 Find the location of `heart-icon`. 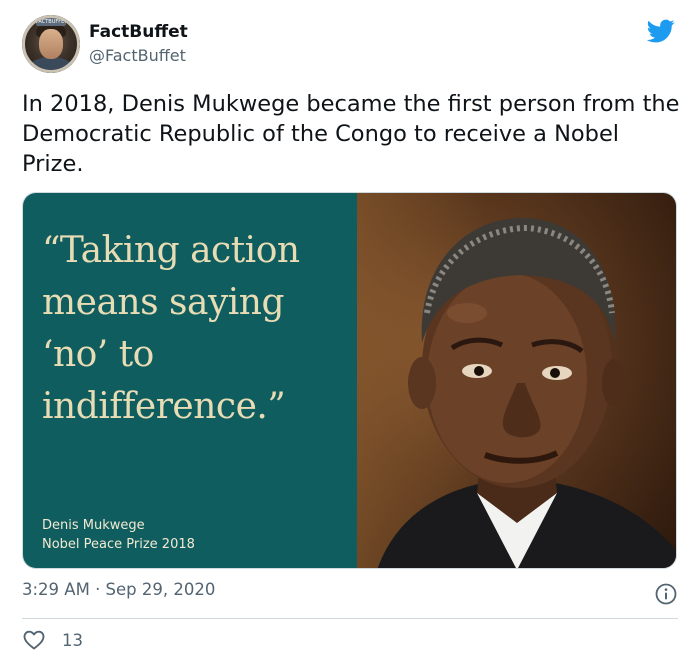

heart-icon is located at coordinates (34, 640).